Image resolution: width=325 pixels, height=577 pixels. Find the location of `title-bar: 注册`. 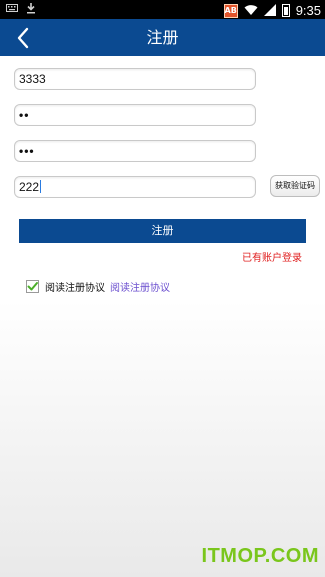

title-bar: 注册 is located at coordinates (162, 37).